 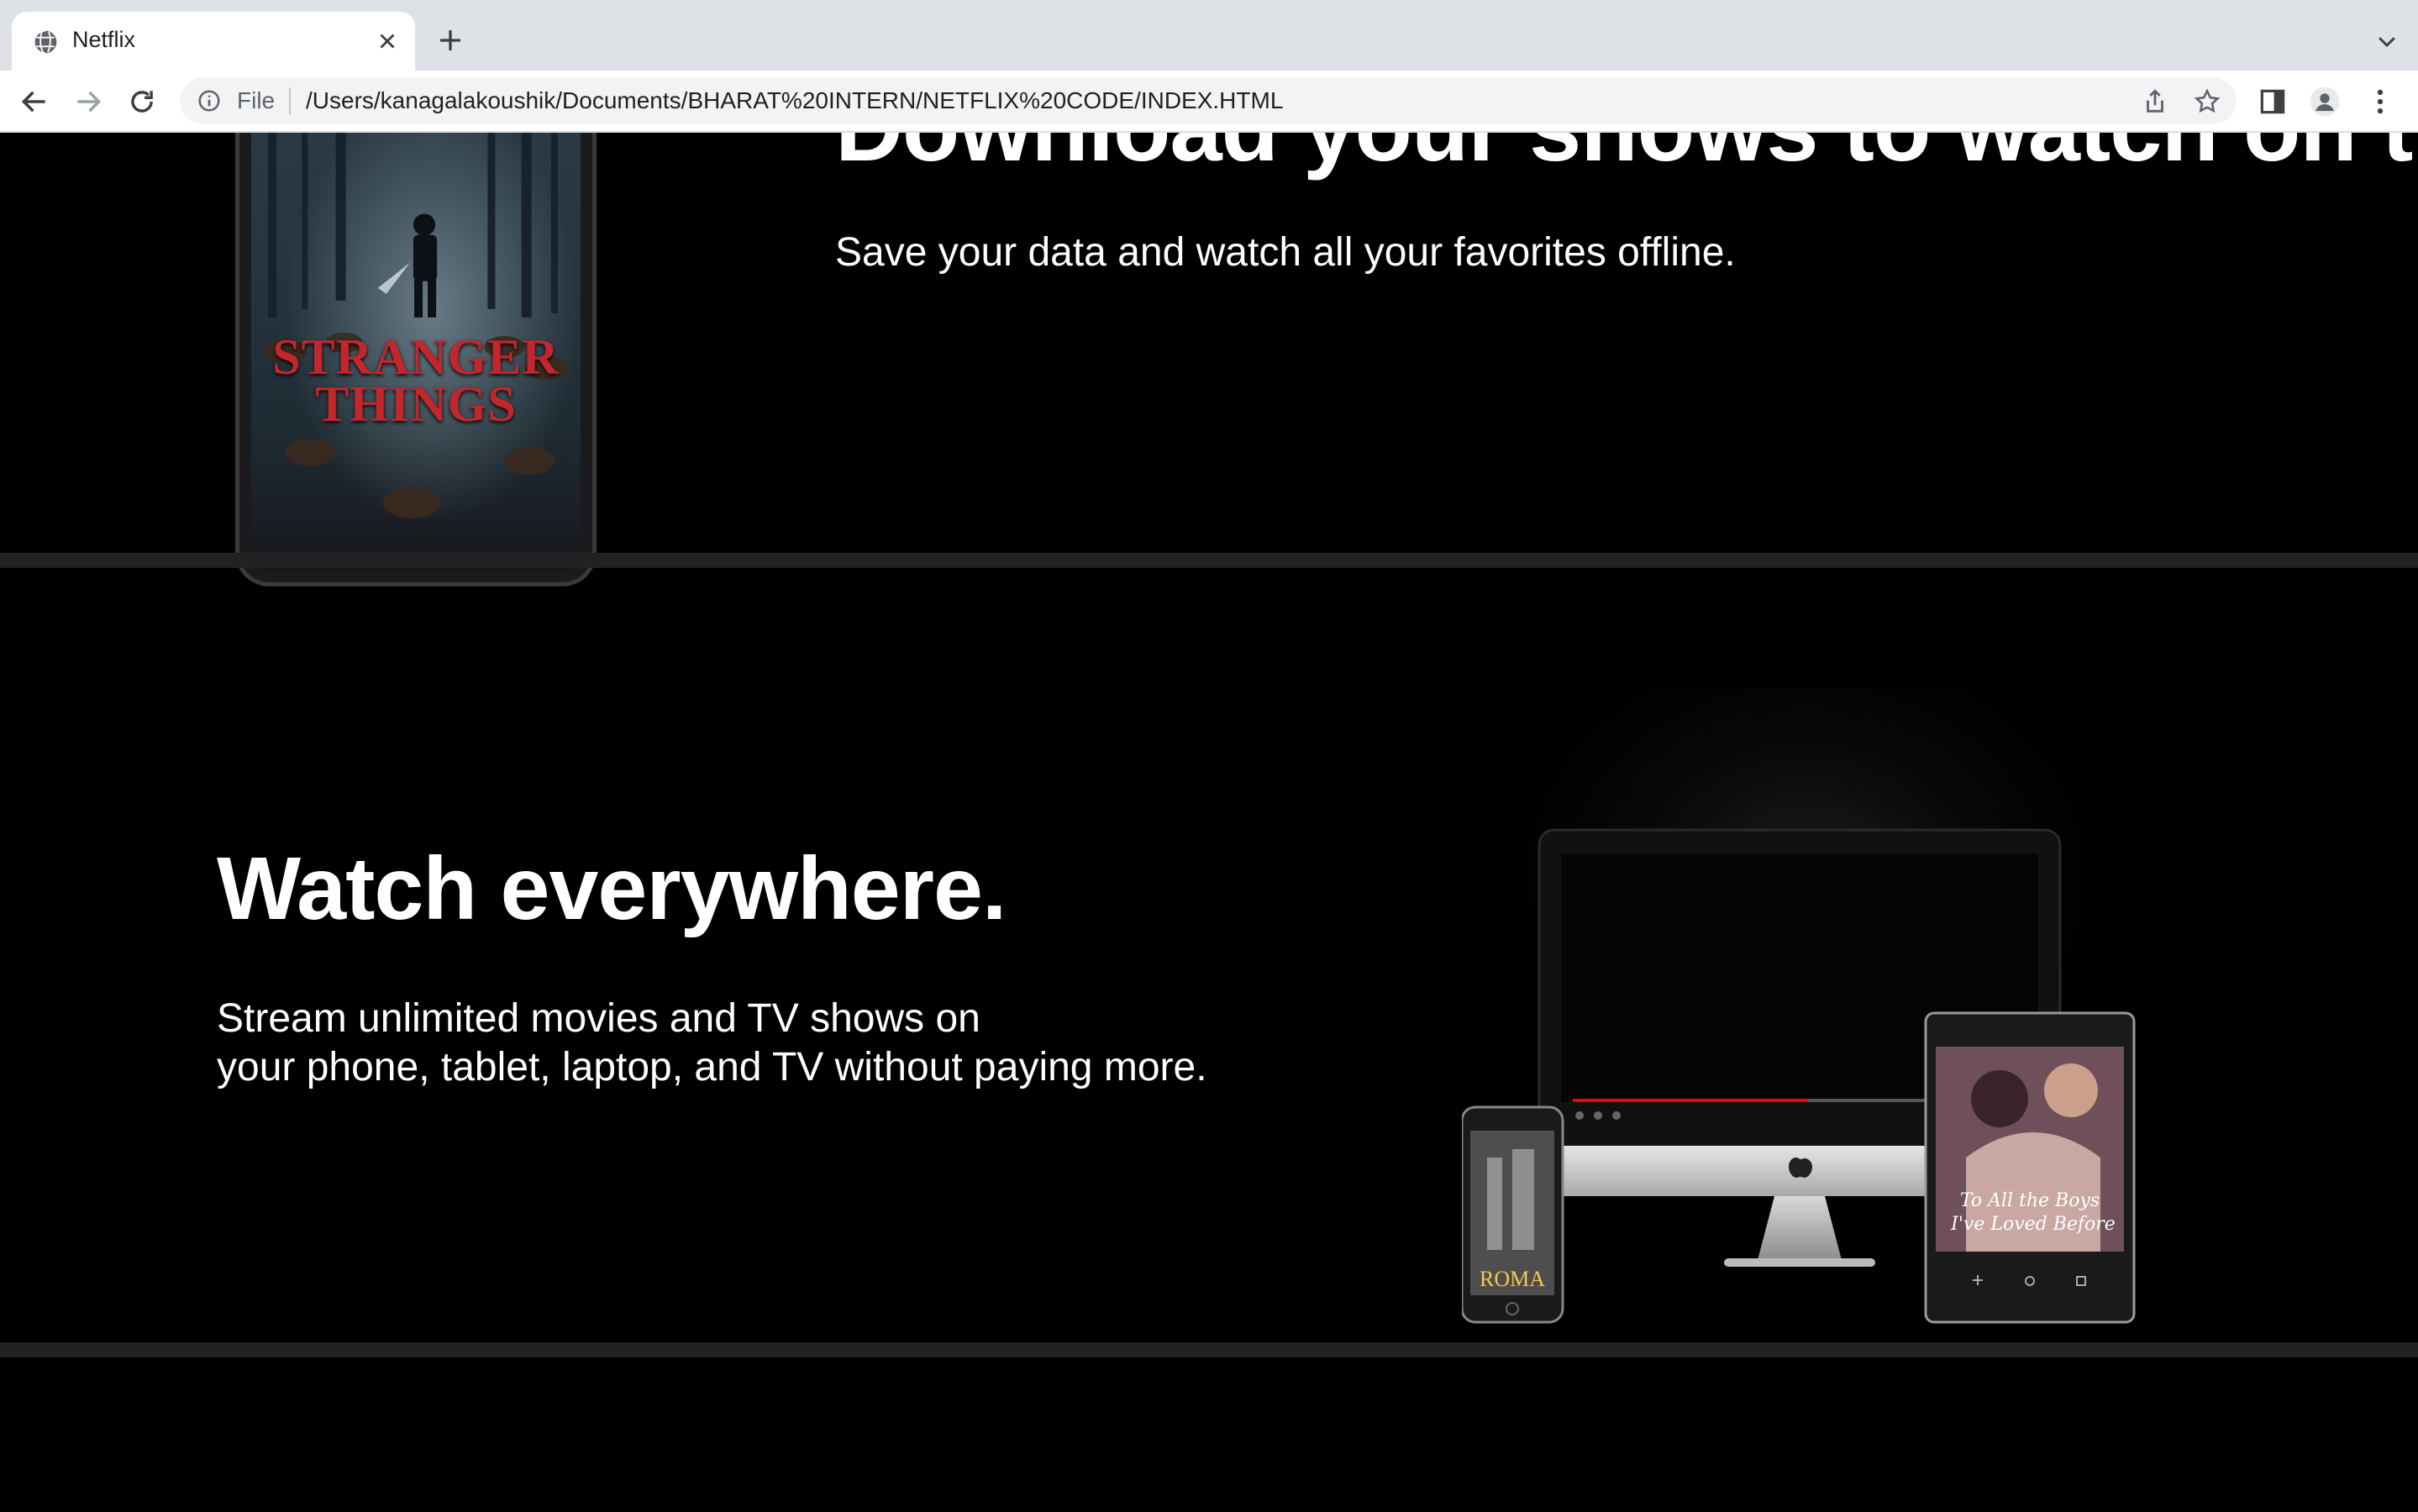 What do you see at coordinates (214, 41) in the screenshot?
I see `browser-tab: Netflix` at bounding box center [214, 41].